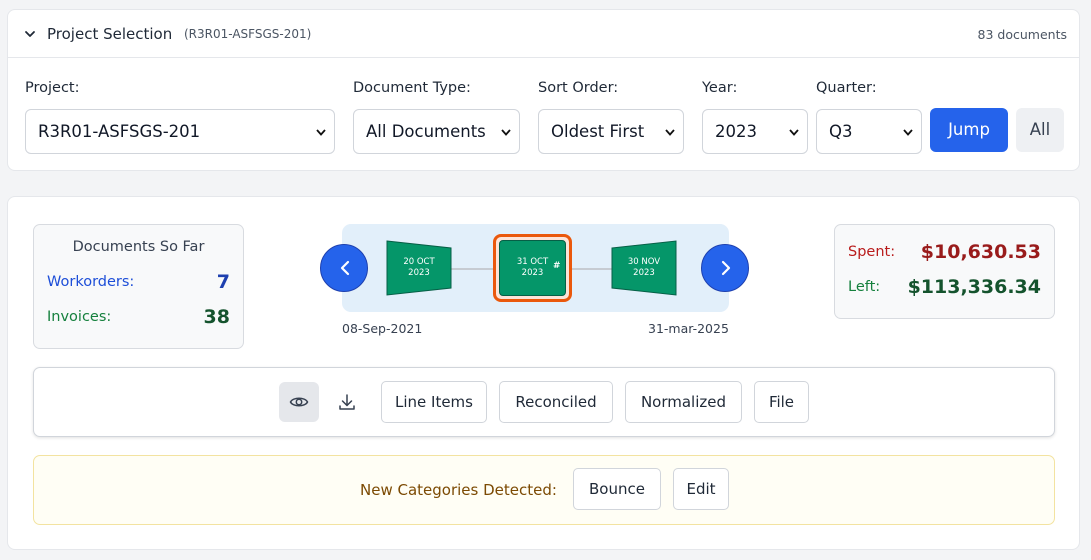  Describe the element at coordinates (578, 88) in the screenshot. I see `sort-order-label: Sort Order:` at that location.